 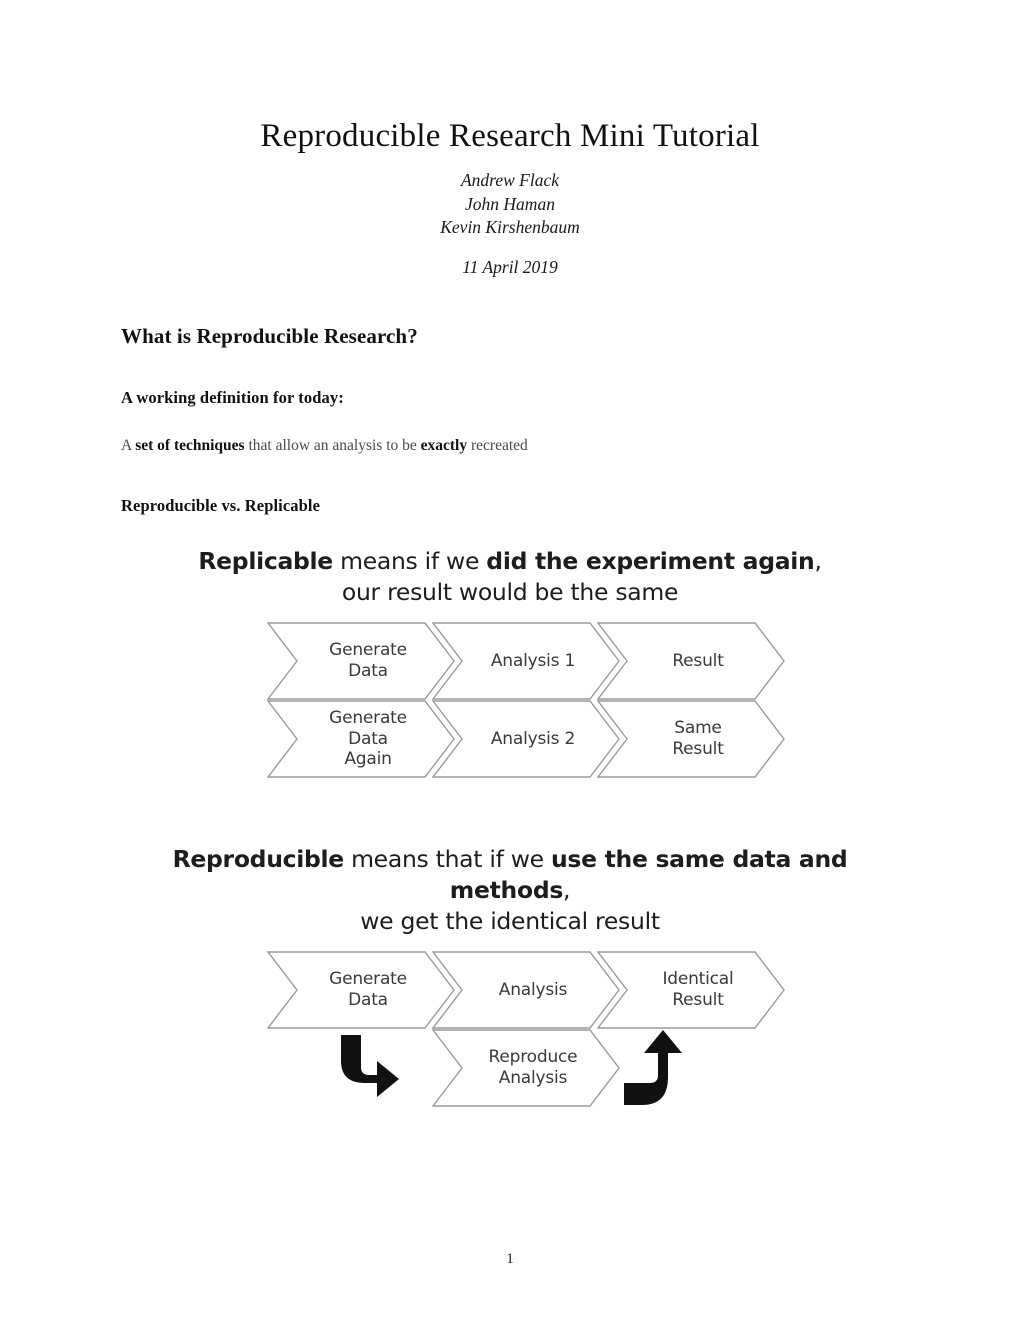 What do you see at coordinates (533, 660) in the screenshot?
I see `chevron-label: Analysis 1` at bounding box center [533, 660].